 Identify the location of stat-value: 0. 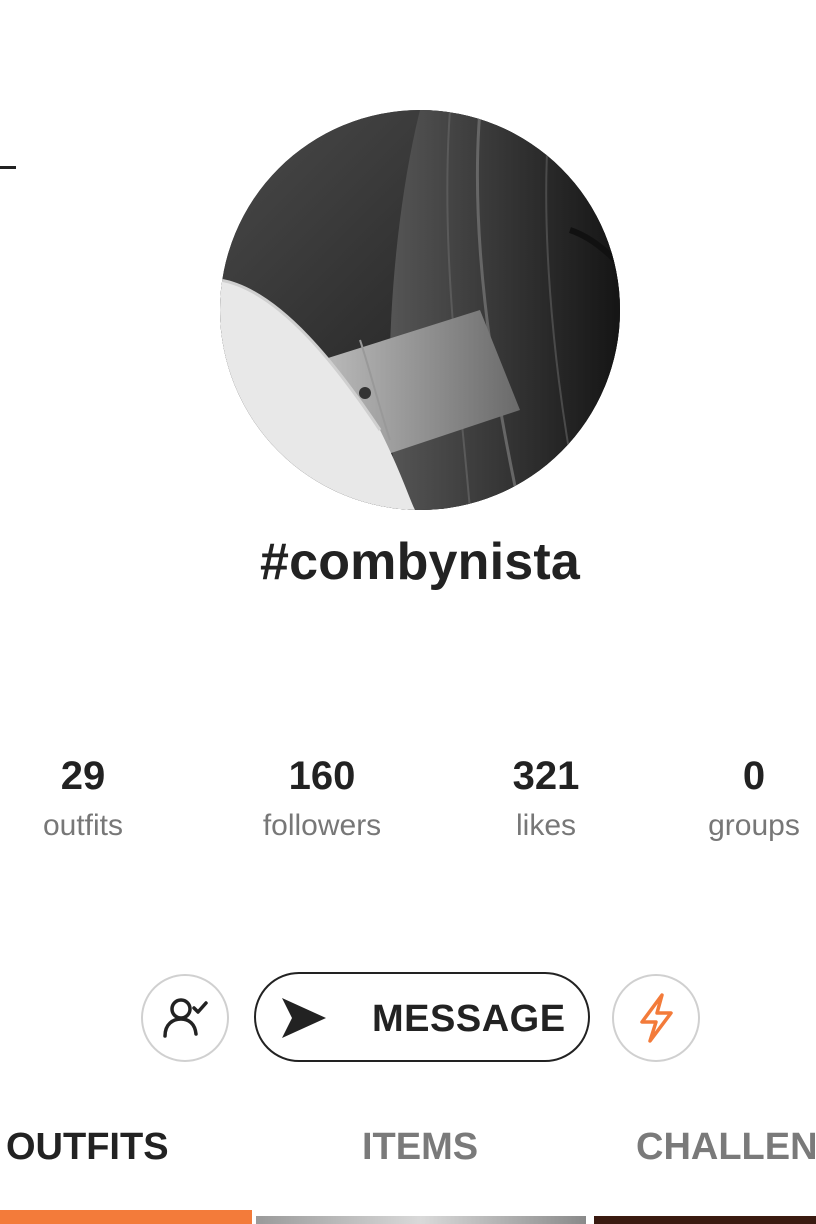
(754, 776).